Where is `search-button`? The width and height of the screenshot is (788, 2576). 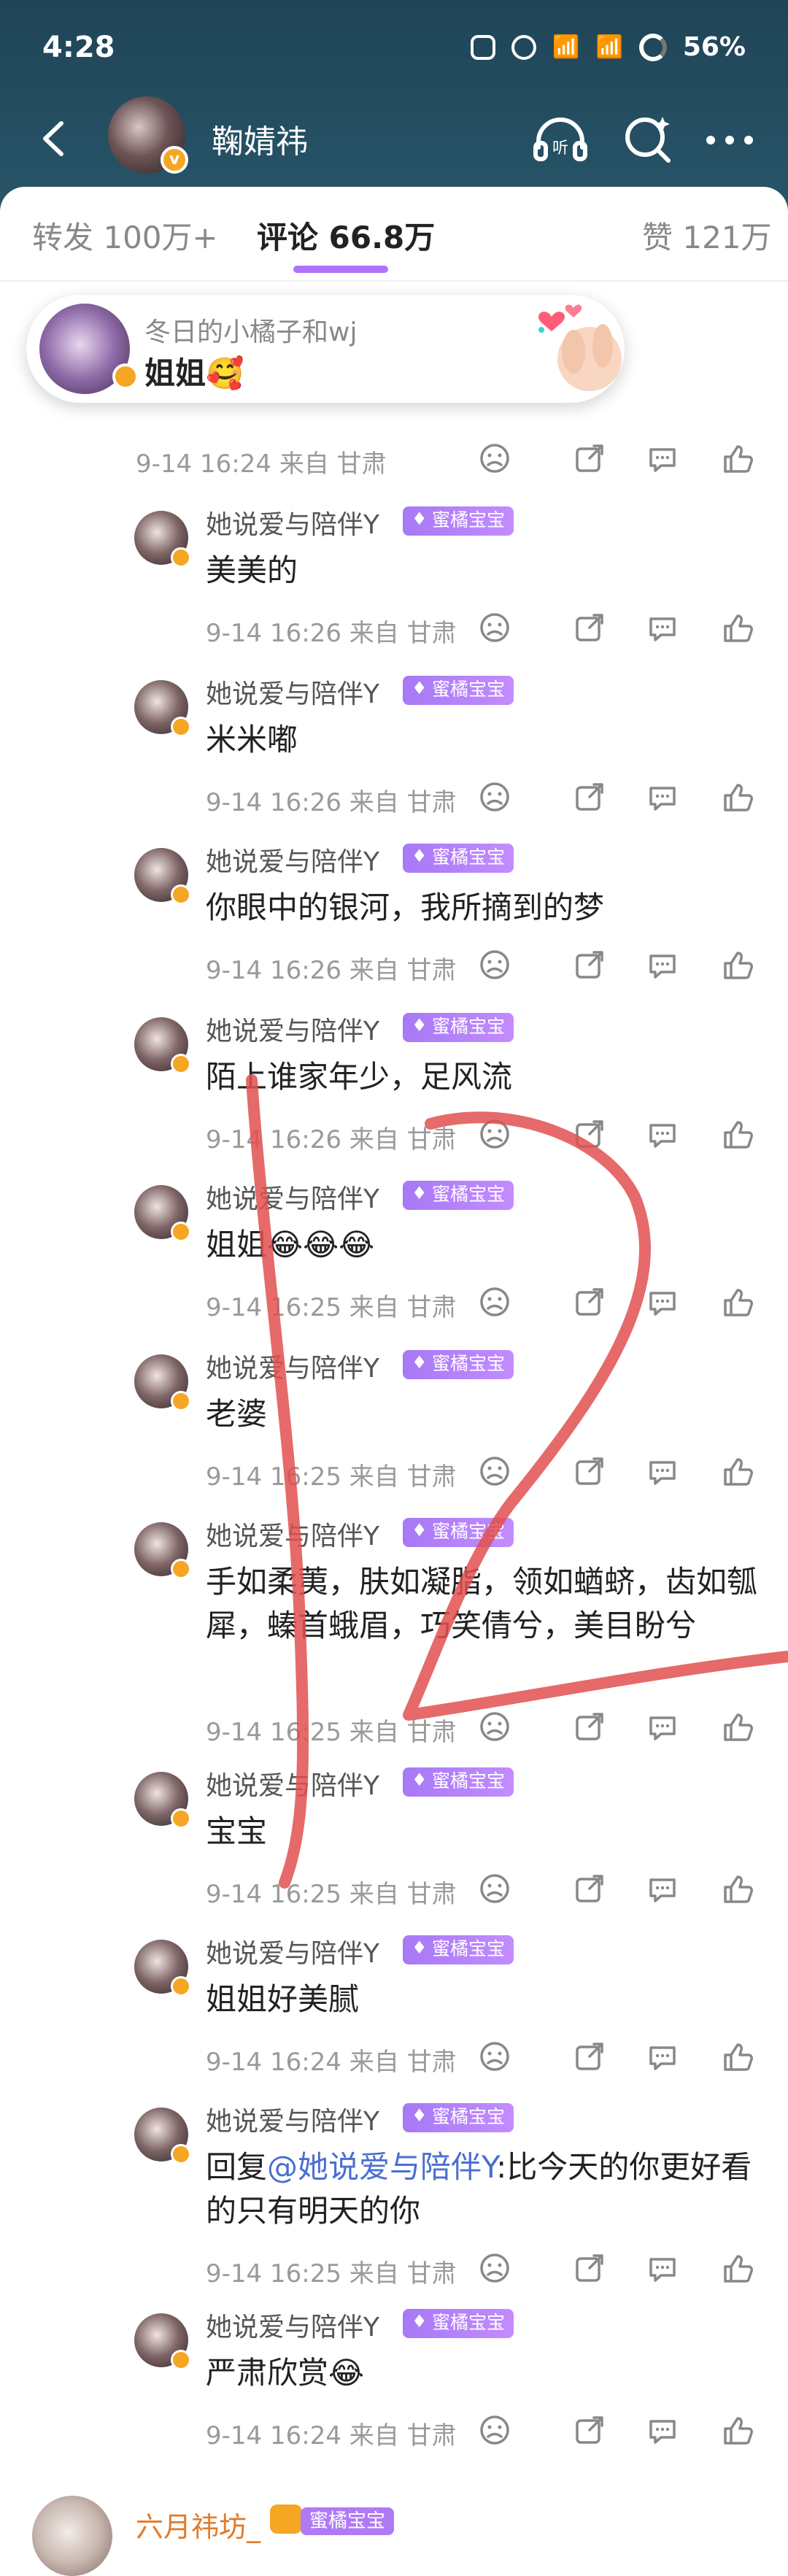
search-button is located at coordinates (648, 140).